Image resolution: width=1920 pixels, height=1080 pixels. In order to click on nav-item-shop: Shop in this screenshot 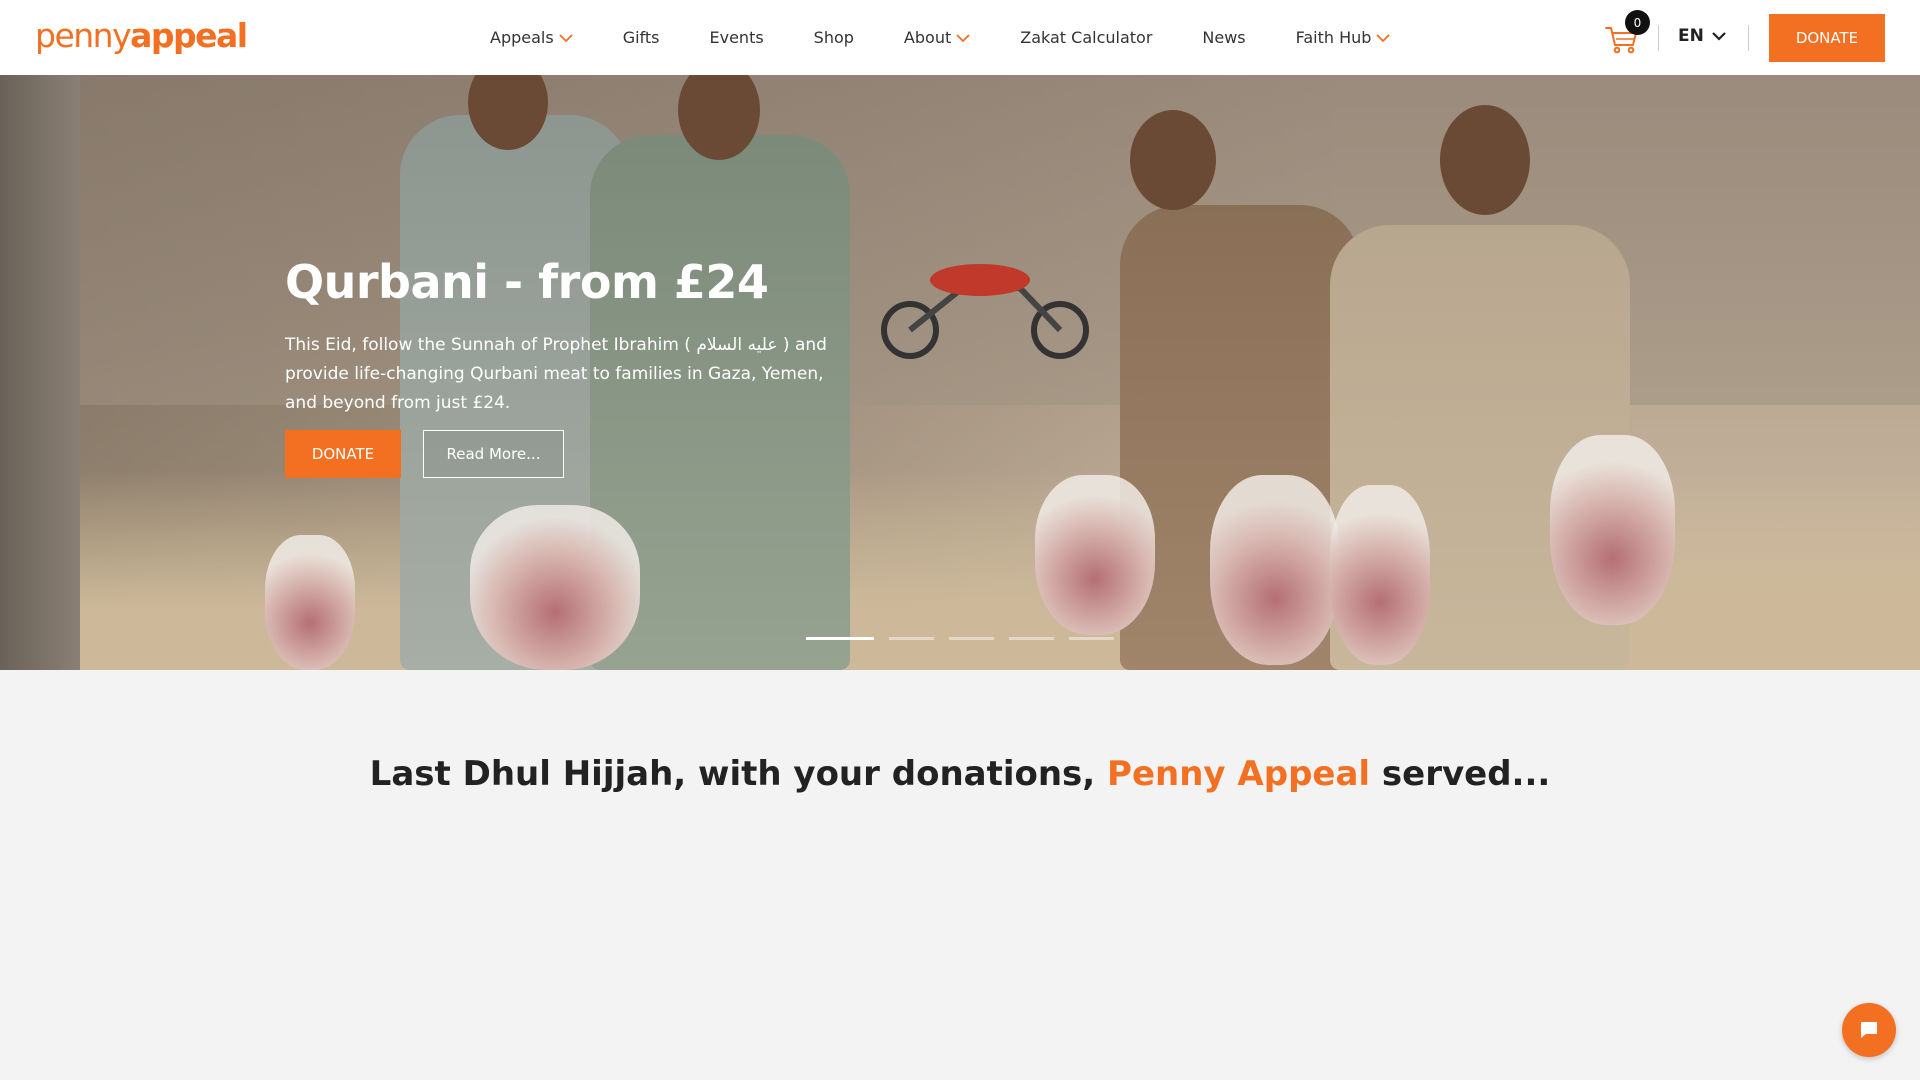, I will do `click(834, 37)`.